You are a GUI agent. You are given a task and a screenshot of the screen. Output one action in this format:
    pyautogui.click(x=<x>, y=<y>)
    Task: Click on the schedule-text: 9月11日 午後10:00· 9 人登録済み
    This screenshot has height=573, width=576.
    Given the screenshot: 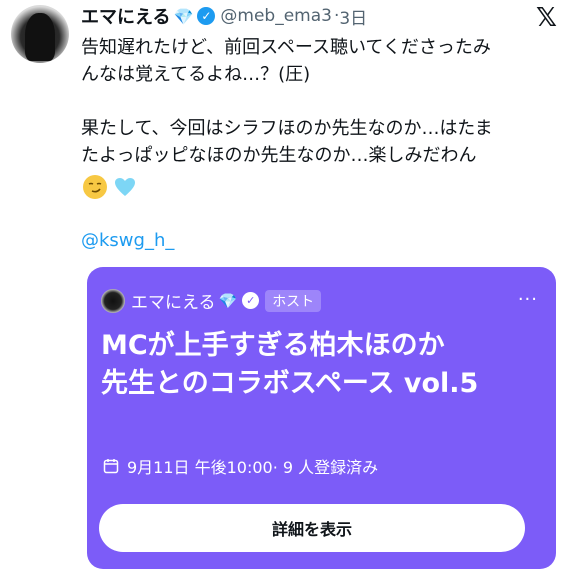 What is the action you would take?
    pyautogui.click(x=253, y=467)
    